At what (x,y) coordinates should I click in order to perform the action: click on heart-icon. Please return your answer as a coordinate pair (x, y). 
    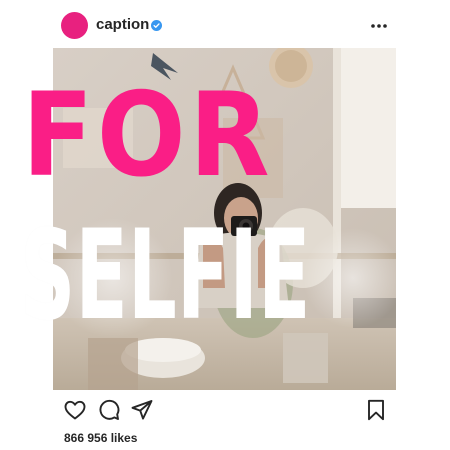
    Looking at the image, I should click on (75, 410).